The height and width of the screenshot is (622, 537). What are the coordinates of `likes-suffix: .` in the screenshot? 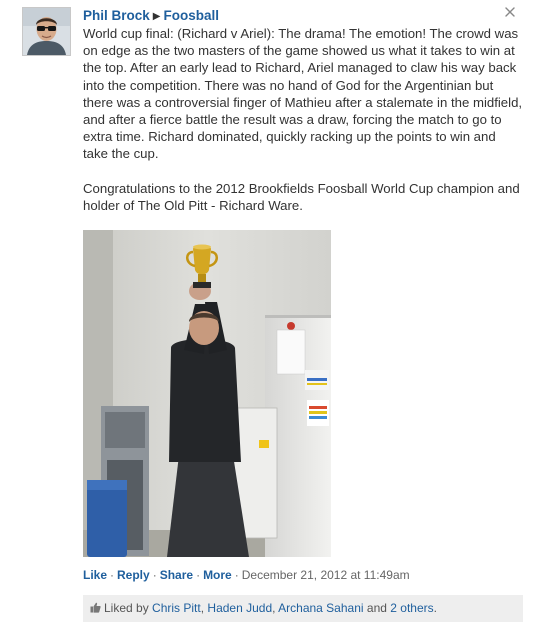 It's located at (435, 608).